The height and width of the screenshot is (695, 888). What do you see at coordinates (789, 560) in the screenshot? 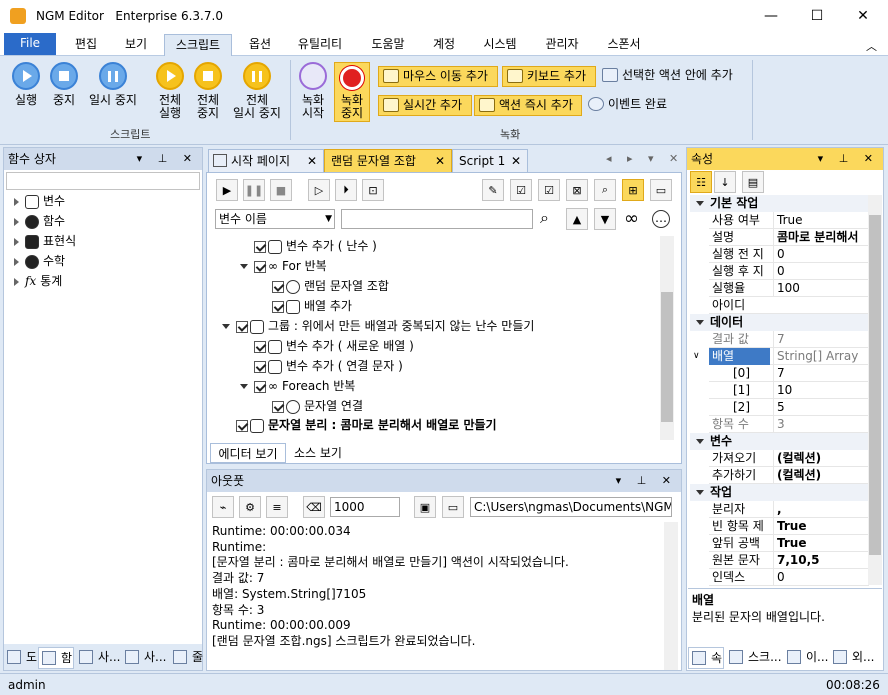
I see `prop-row: 원본 문자 7,10,5` at bounding box center [789, 560].